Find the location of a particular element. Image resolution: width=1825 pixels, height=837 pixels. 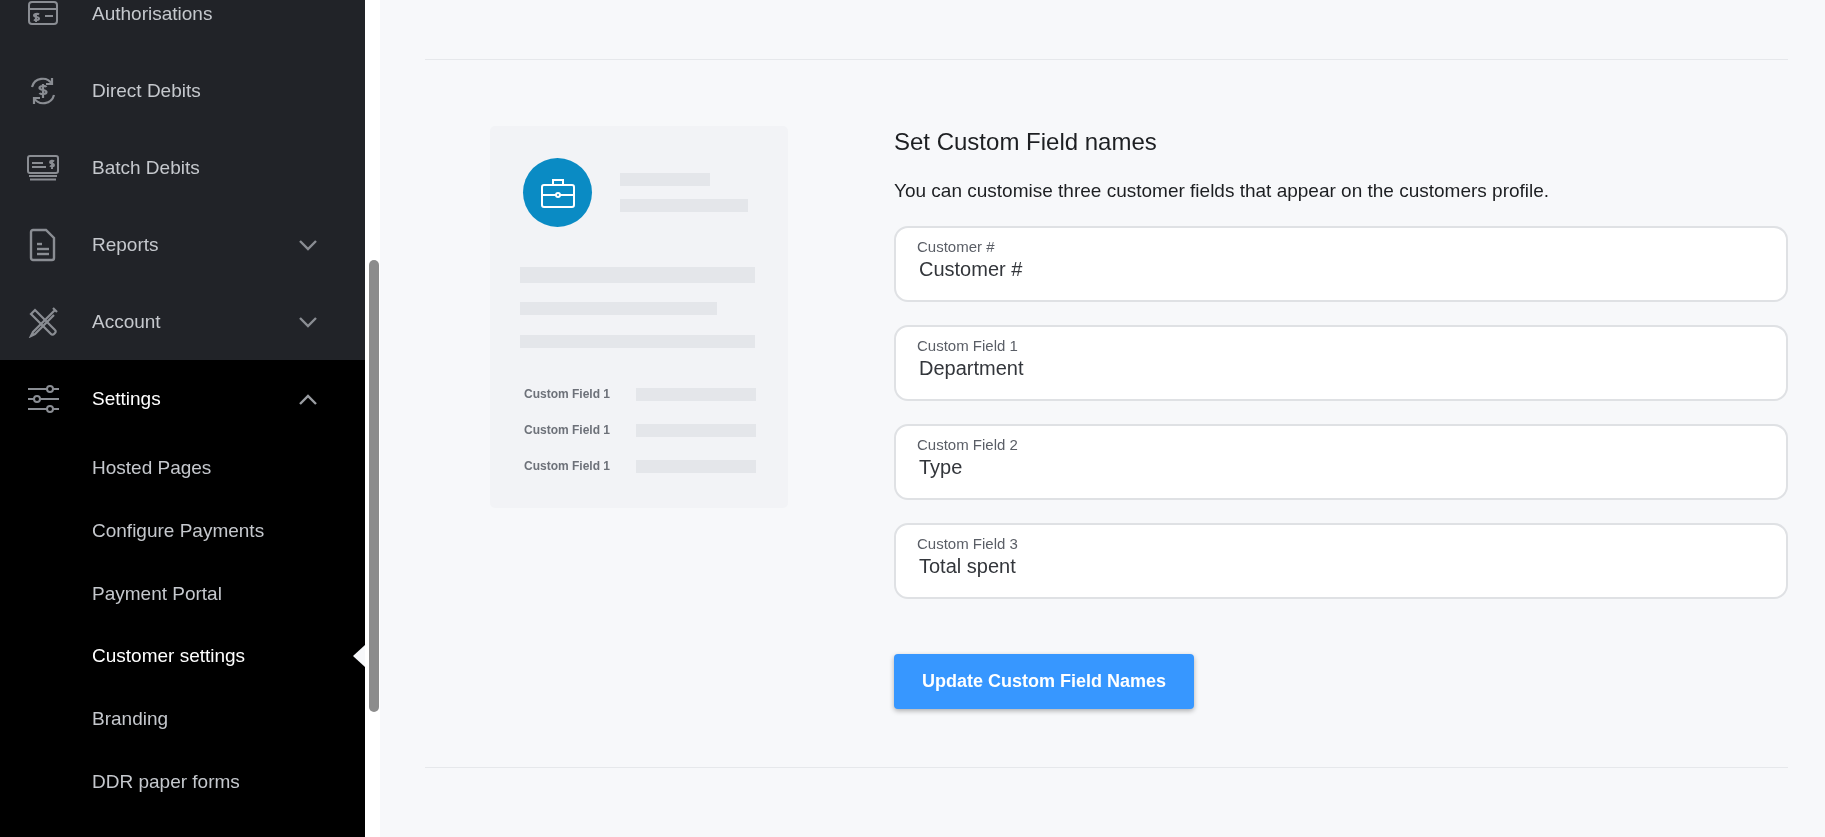

field-label: Custom Field 1 is located at coordinates (968, 345).